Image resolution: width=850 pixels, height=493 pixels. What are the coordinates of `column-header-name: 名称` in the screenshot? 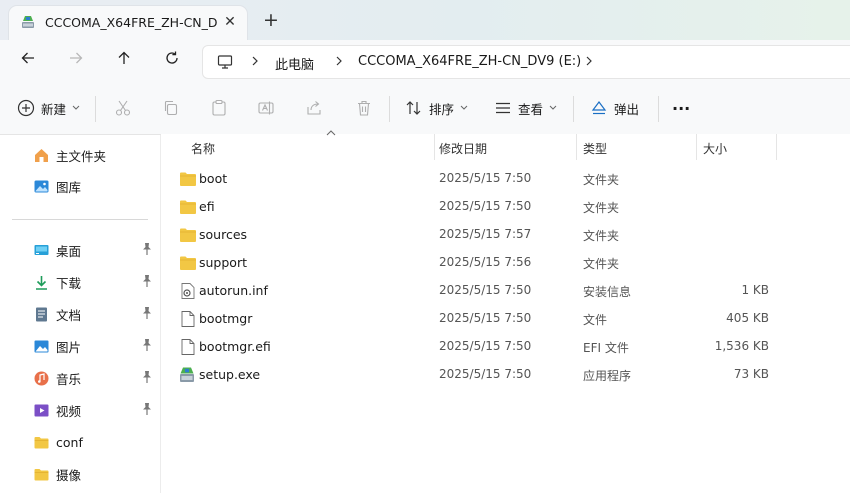 It's located at (305, 145).